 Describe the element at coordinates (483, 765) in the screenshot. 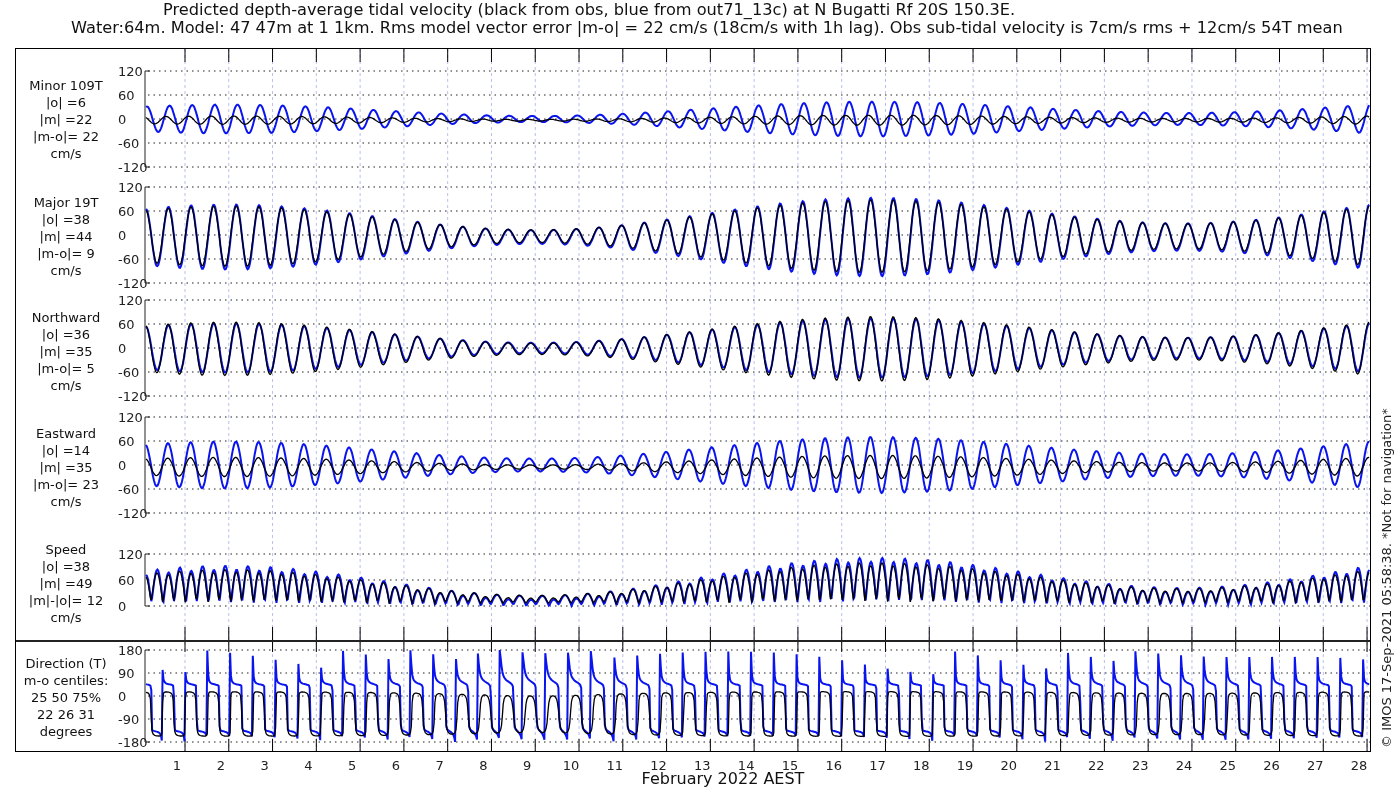

I see `x-tick-label: 8` at that location.